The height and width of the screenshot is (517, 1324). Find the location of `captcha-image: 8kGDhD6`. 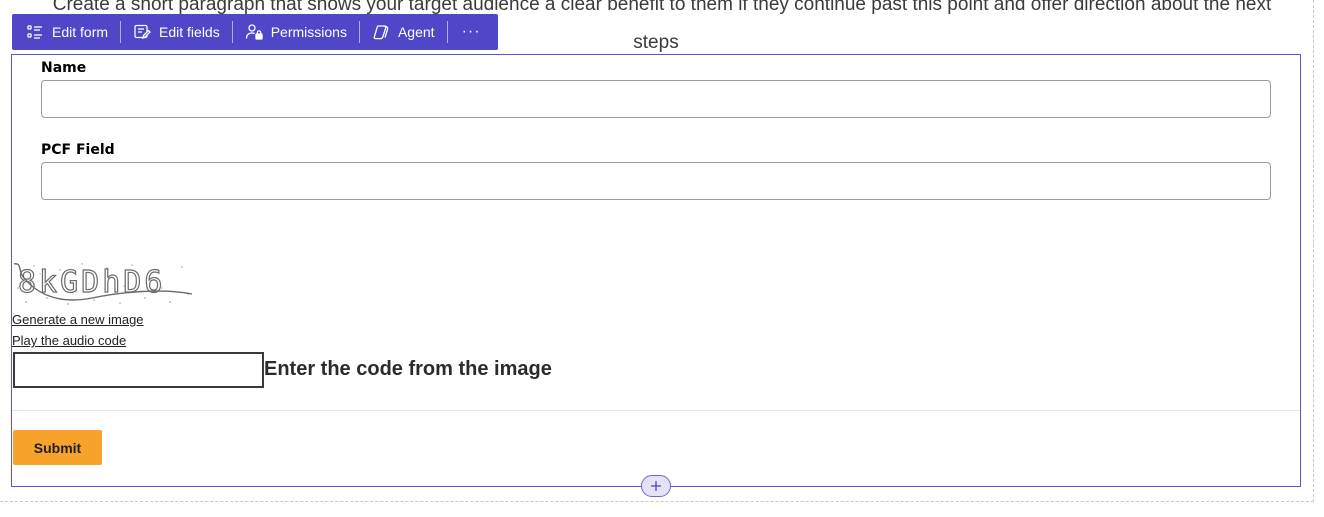

captcha-image: 8kGDhD6 is located at coordinates (103, 284).